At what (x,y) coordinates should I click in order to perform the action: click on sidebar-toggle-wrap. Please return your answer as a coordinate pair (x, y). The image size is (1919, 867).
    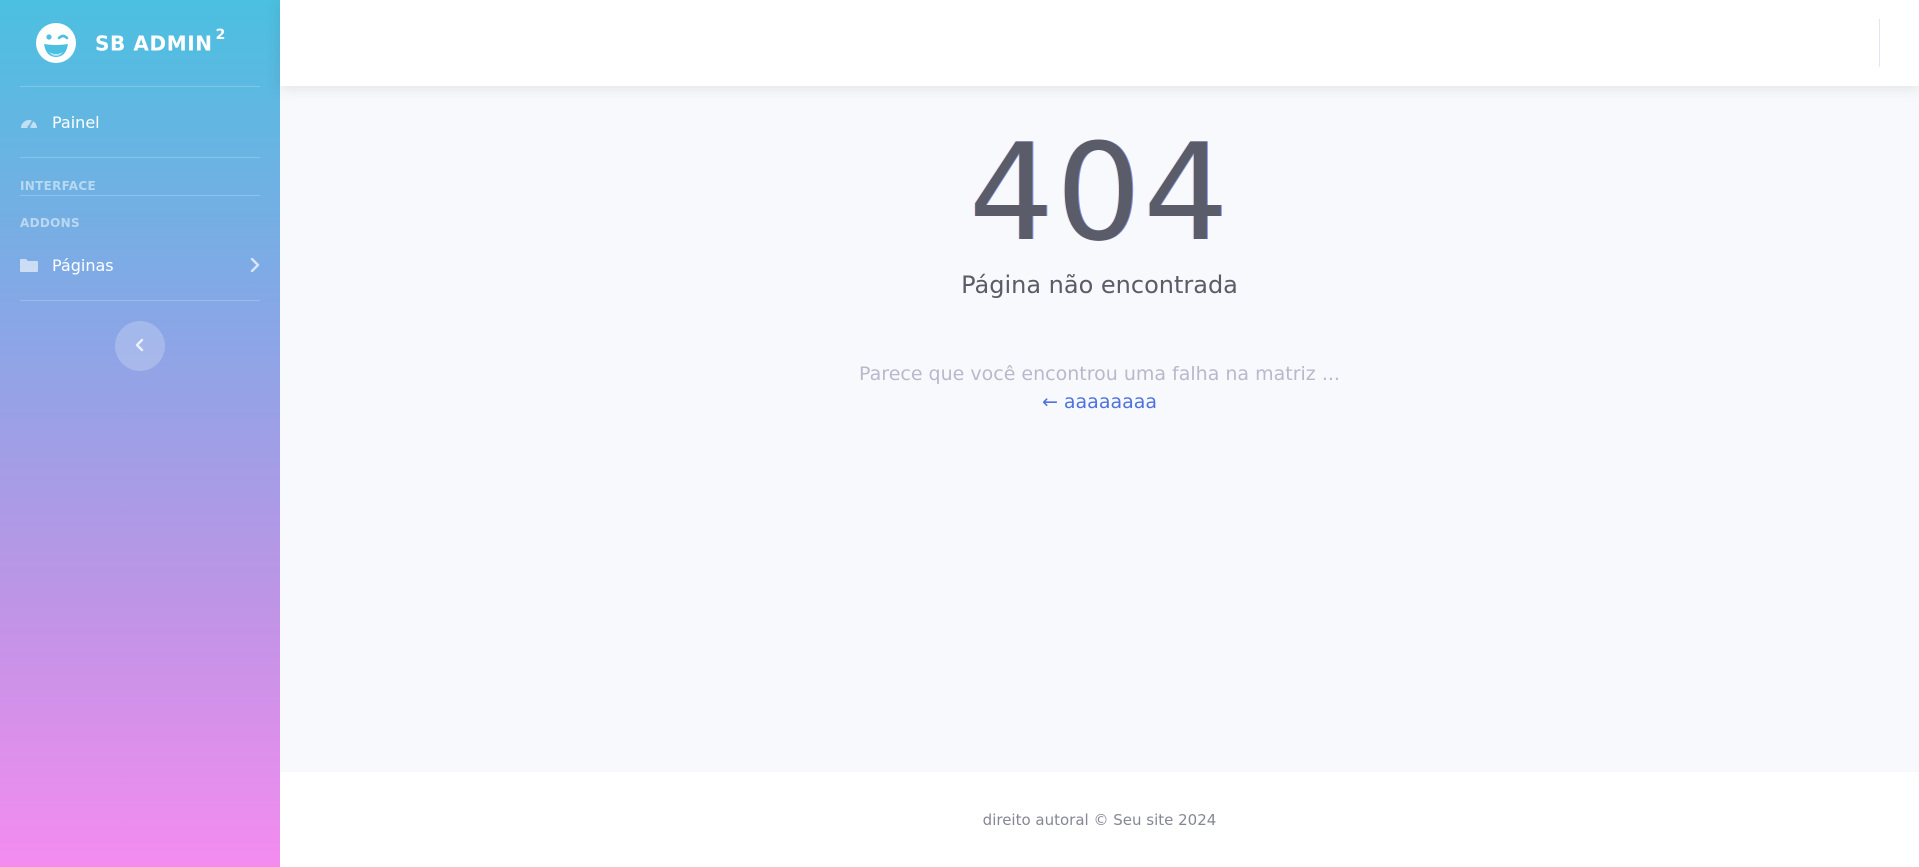
    Looking at the image, I should click on (140, 346).